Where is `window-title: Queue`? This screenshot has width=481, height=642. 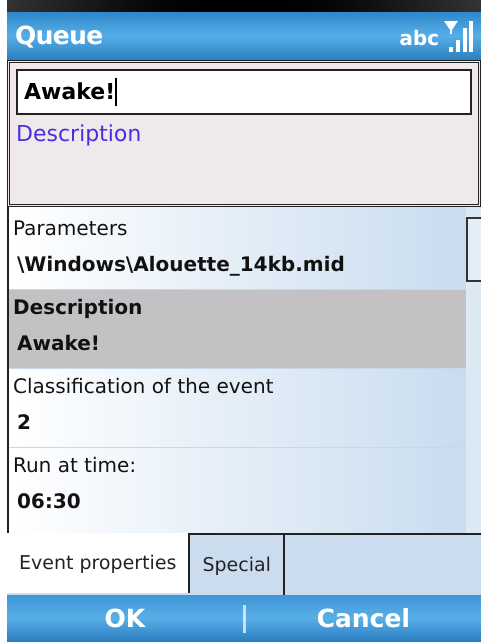
window-title: Queue is located at coordinates (59, 36).